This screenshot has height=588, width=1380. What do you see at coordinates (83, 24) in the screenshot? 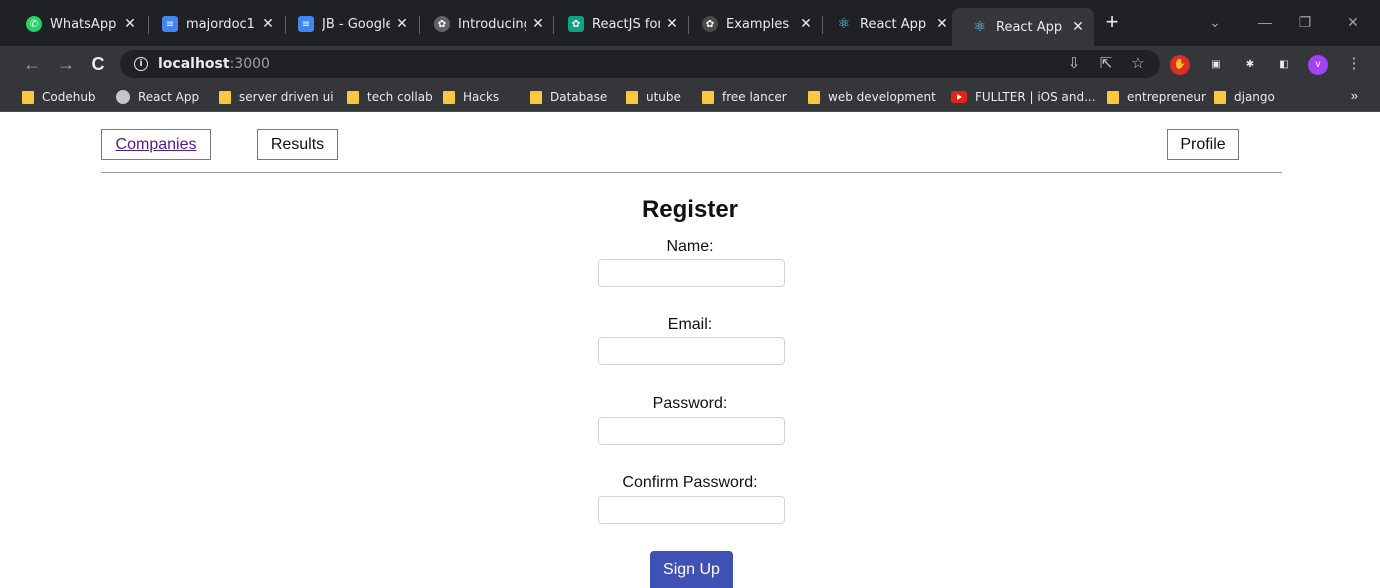
I see `tab-title: WhatsApp` at bounding box center [83, 24].